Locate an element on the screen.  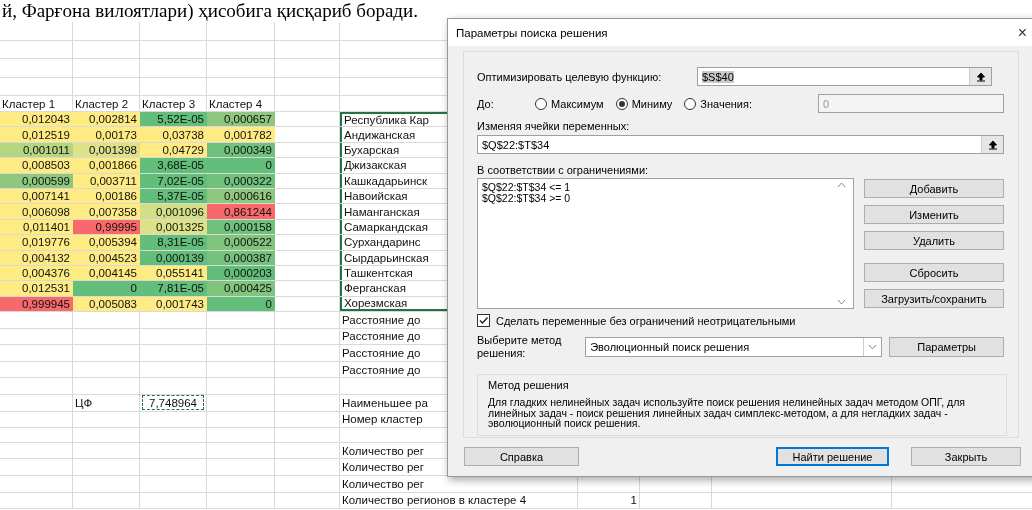
table-cell: 0,005394 is located at coordinates (106, 242).